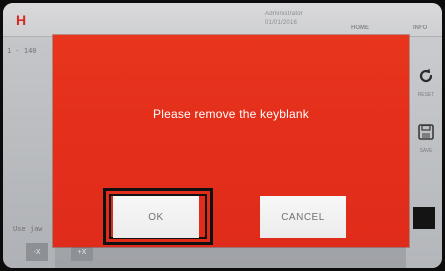 This screenshot has width=445, height=271. I want to click on home-tab: HOME, so click(360, 28).